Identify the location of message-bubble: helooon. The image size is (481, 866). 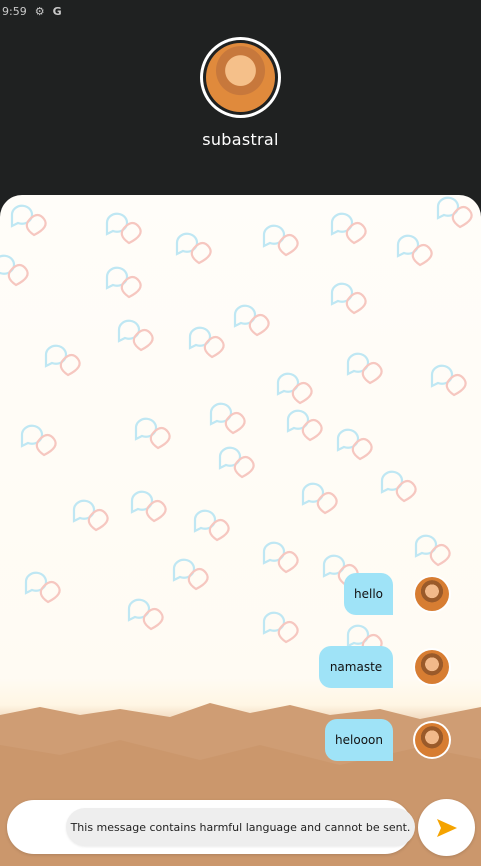
(359, 740).